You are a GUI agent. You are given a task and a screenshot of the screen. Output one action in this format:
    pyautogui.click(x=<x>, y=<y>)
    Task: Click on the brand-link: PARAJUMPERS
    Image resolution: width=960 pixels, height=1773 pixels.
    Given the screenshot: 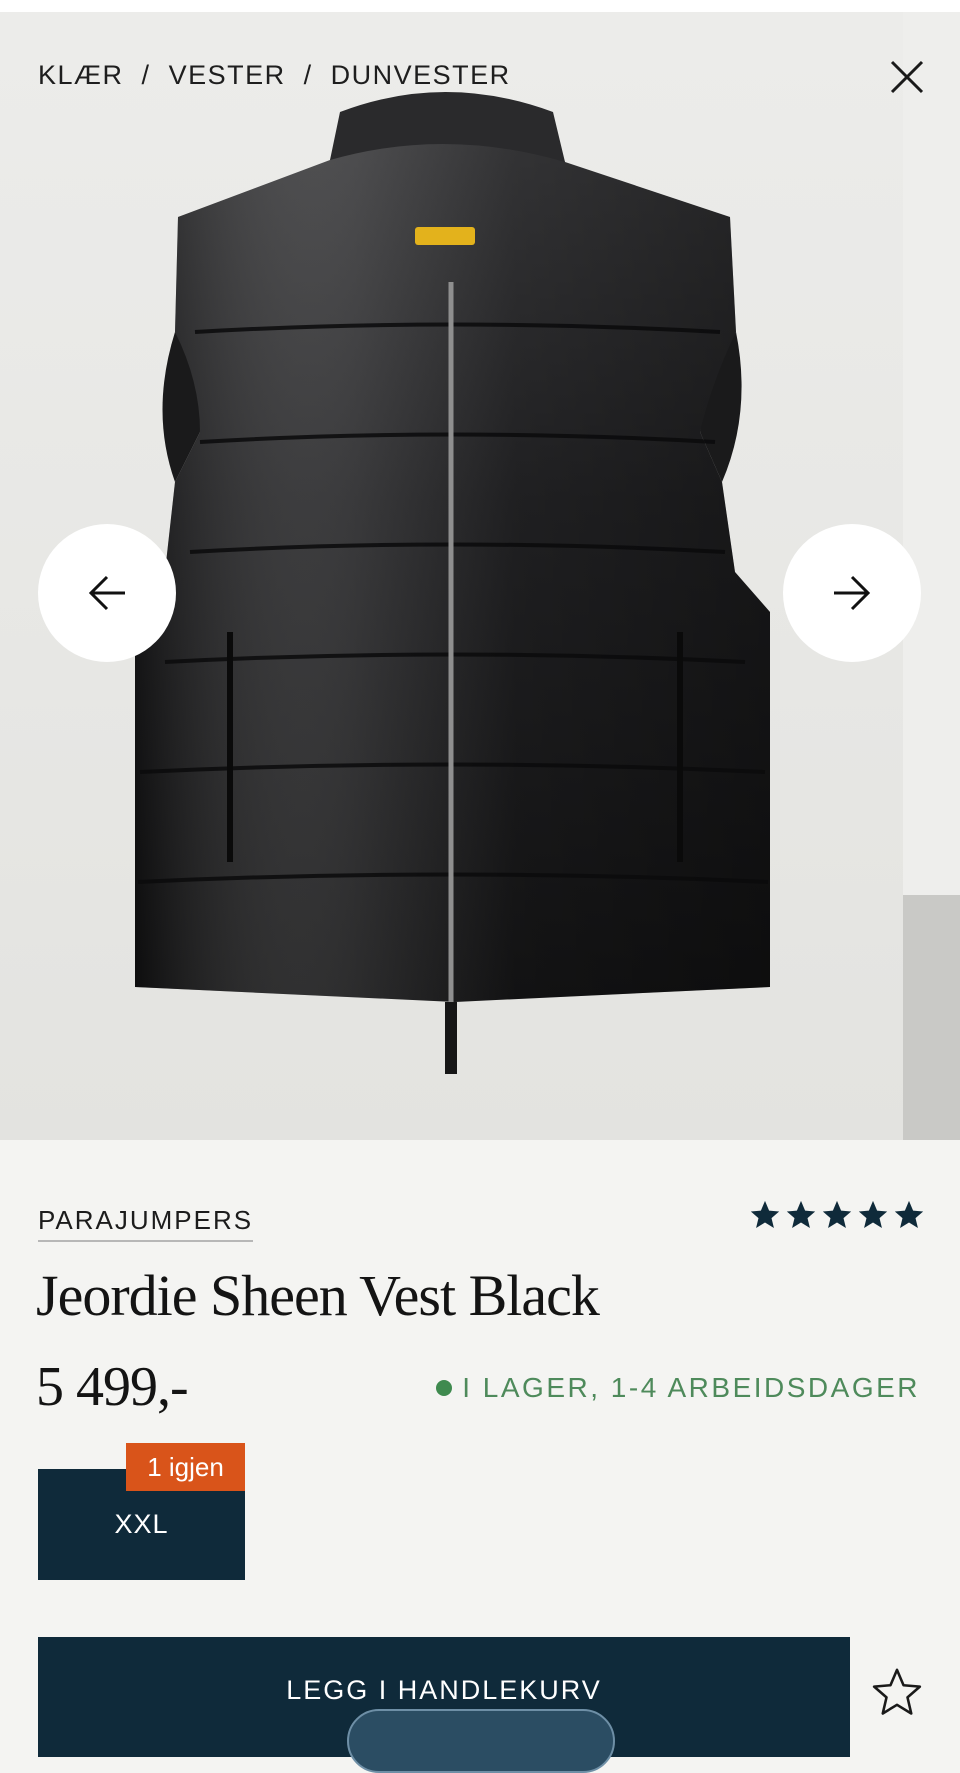 What is the action you would take?
    pyautogui.click(x=146, y=1223)
    